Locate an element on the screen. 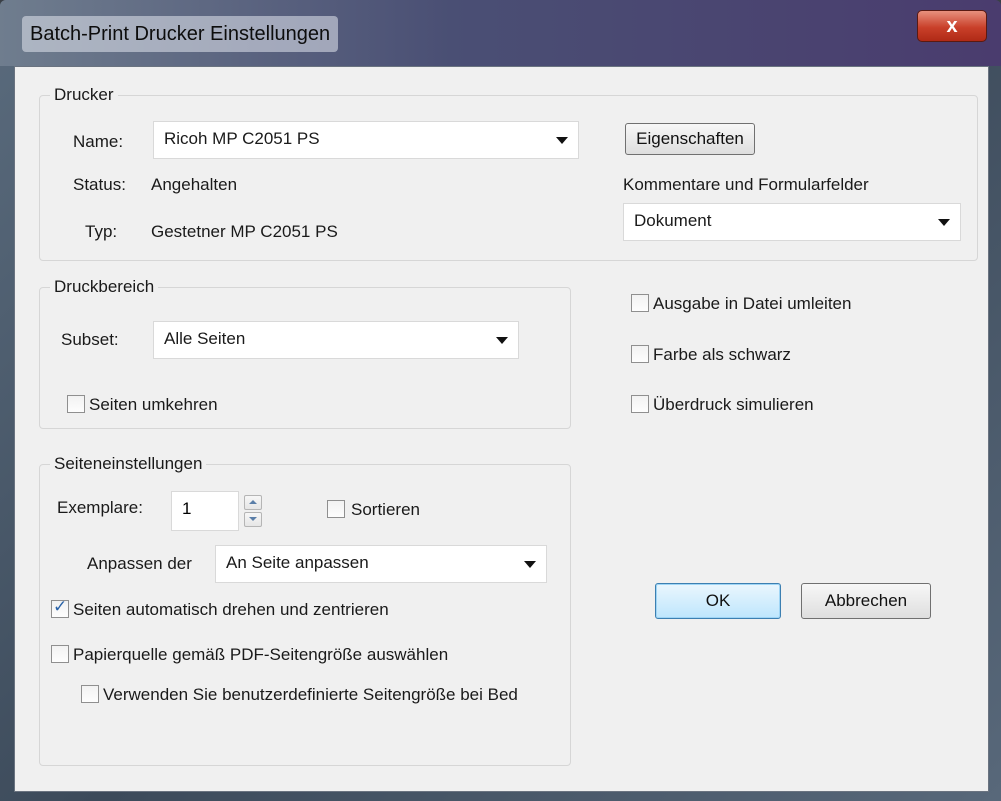 This screenshot has height=801, width=1001. color-as-black-checkbox is located at coordinates (640, 354).